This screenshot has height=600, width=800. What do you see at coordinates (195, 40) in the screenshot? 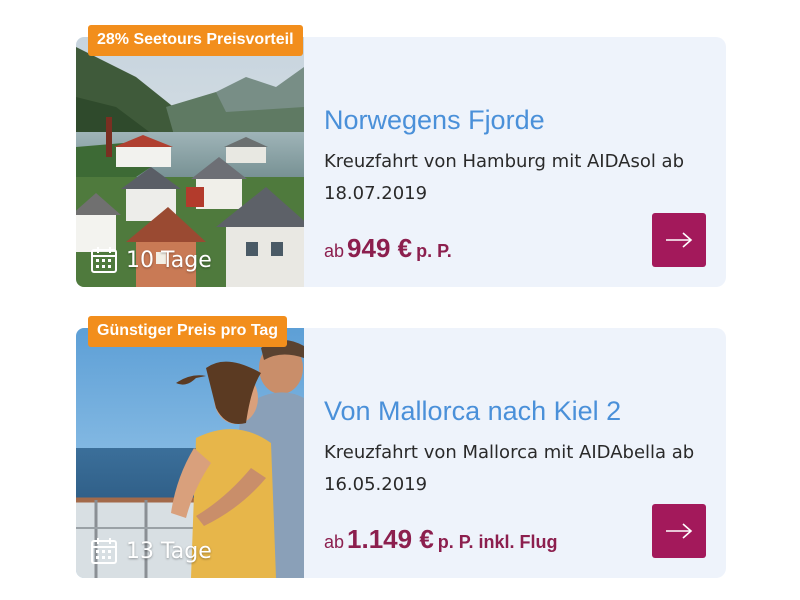
I see `discount-badge: 28% Seetours Preisvorteil` at bounding box center [195, 40].